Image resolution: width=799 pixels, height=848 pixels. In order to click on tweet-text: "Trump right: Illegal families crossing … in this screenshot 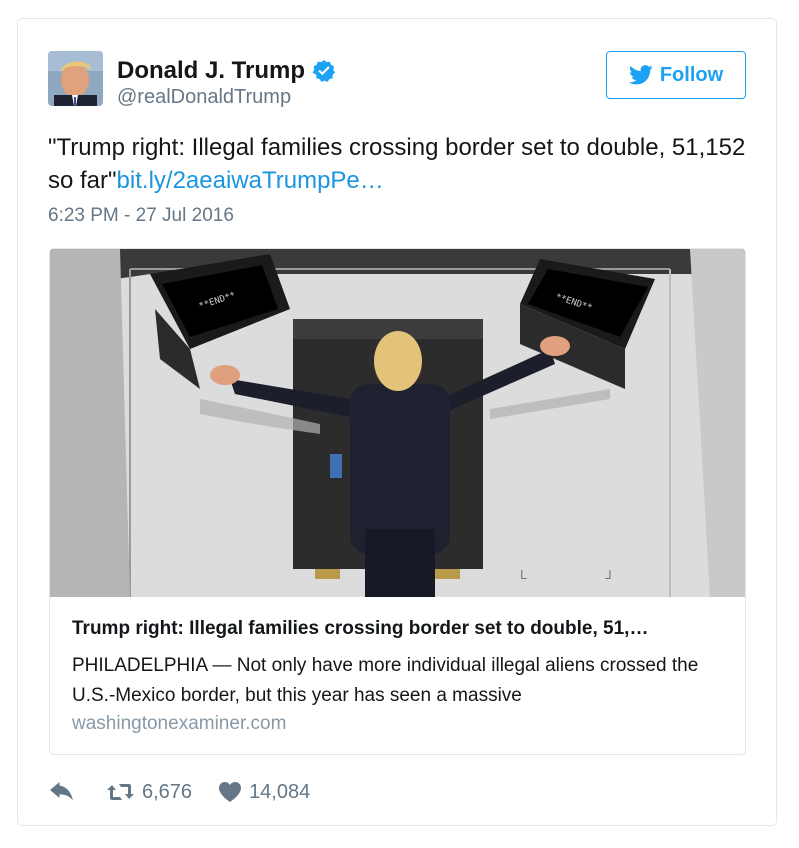, I will do `click(398, 164)`.